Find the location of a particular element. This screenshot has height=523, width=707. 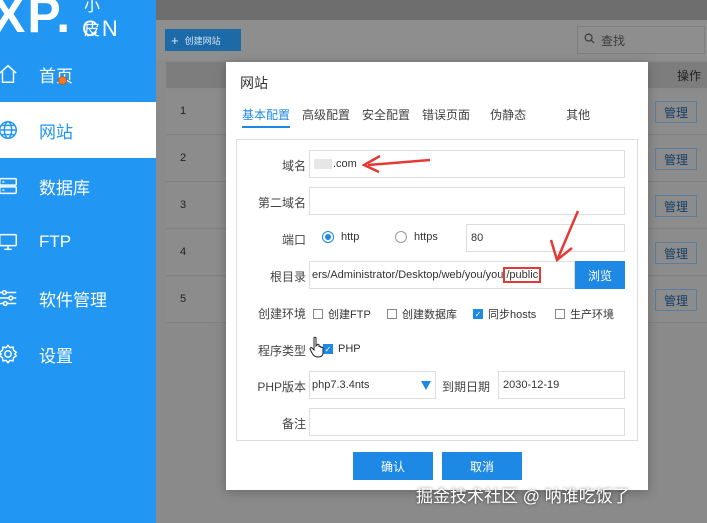

create-ftp-label: 创建FTP is located at coordinates (349, 315).